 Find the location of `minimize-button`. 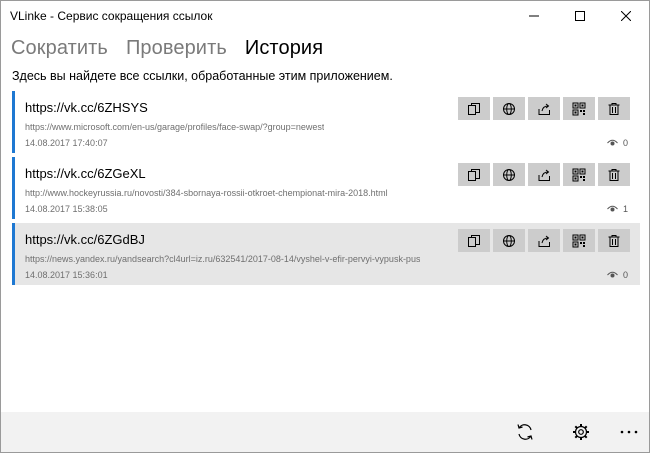

minimize-button is located at coordinates (534, 16).